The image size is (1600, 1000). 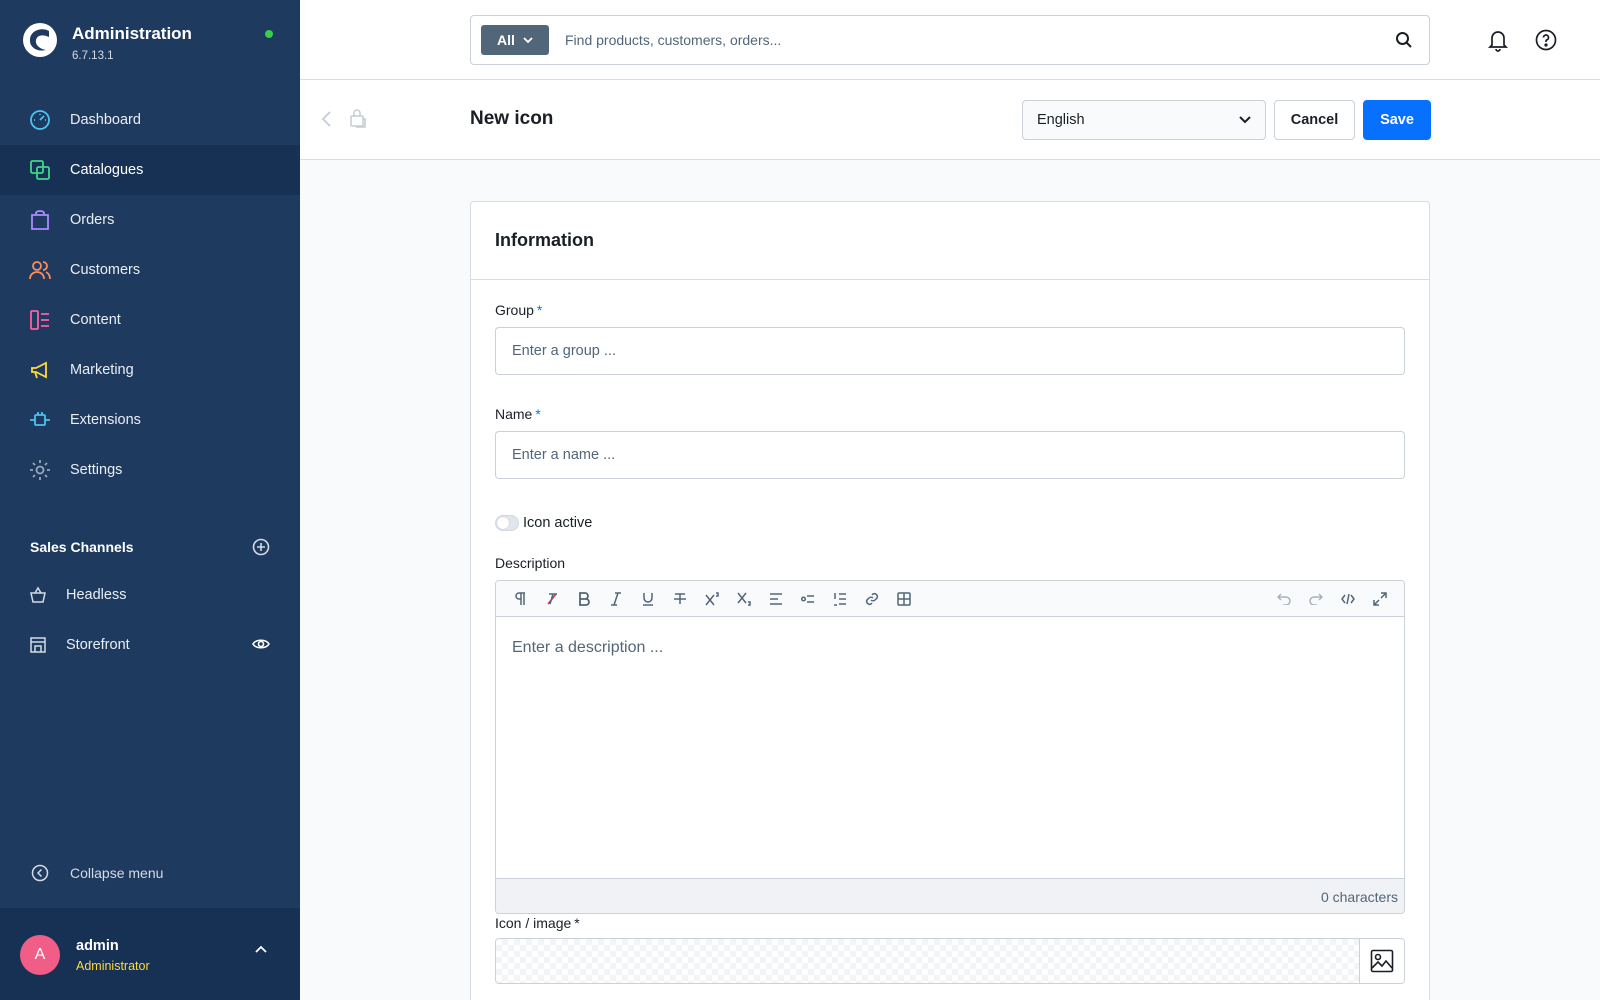 I want to click on undo-icon, so click(x=1284, y=599).